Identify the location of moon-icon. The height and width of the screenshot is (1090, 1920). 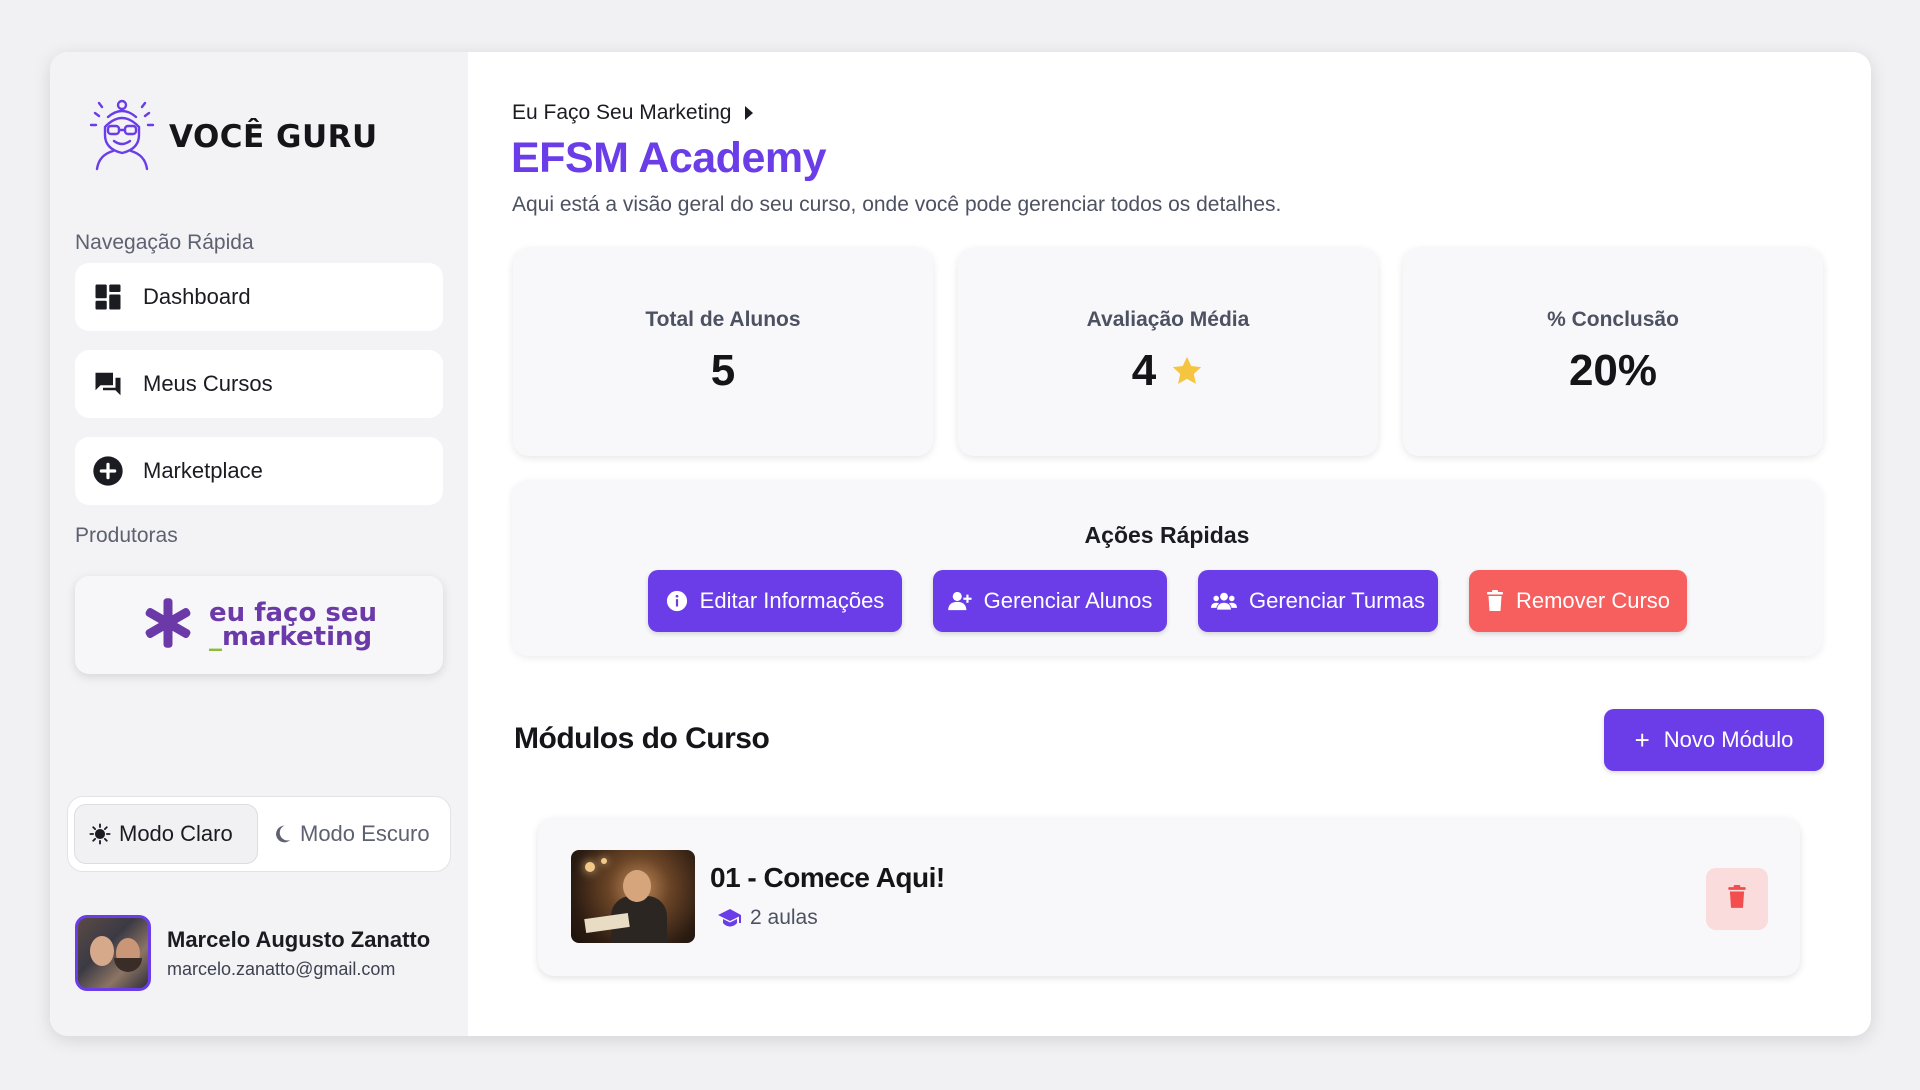
(282, 834).